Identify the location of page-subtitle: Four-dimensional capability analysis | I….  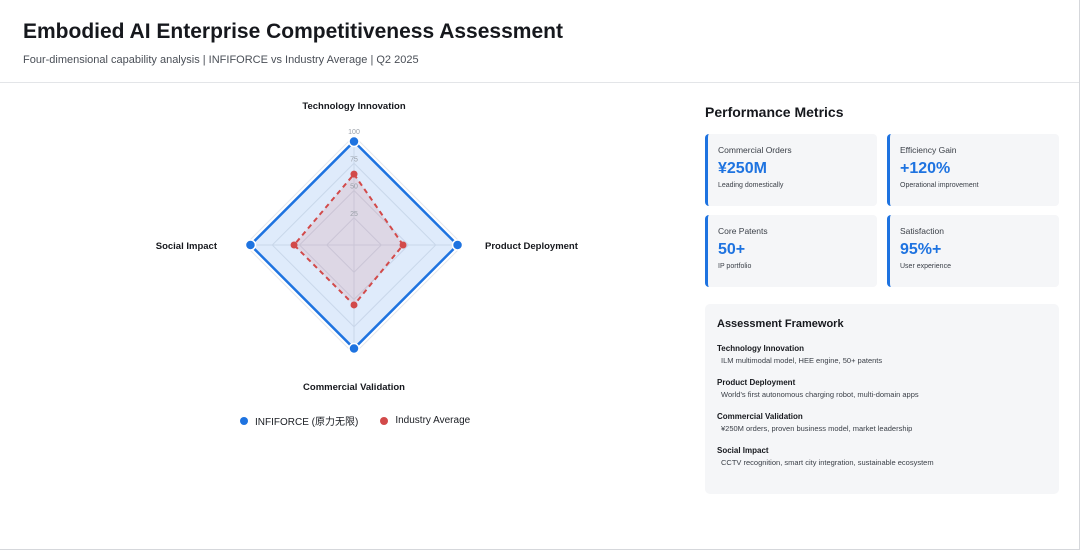
(221, 60).